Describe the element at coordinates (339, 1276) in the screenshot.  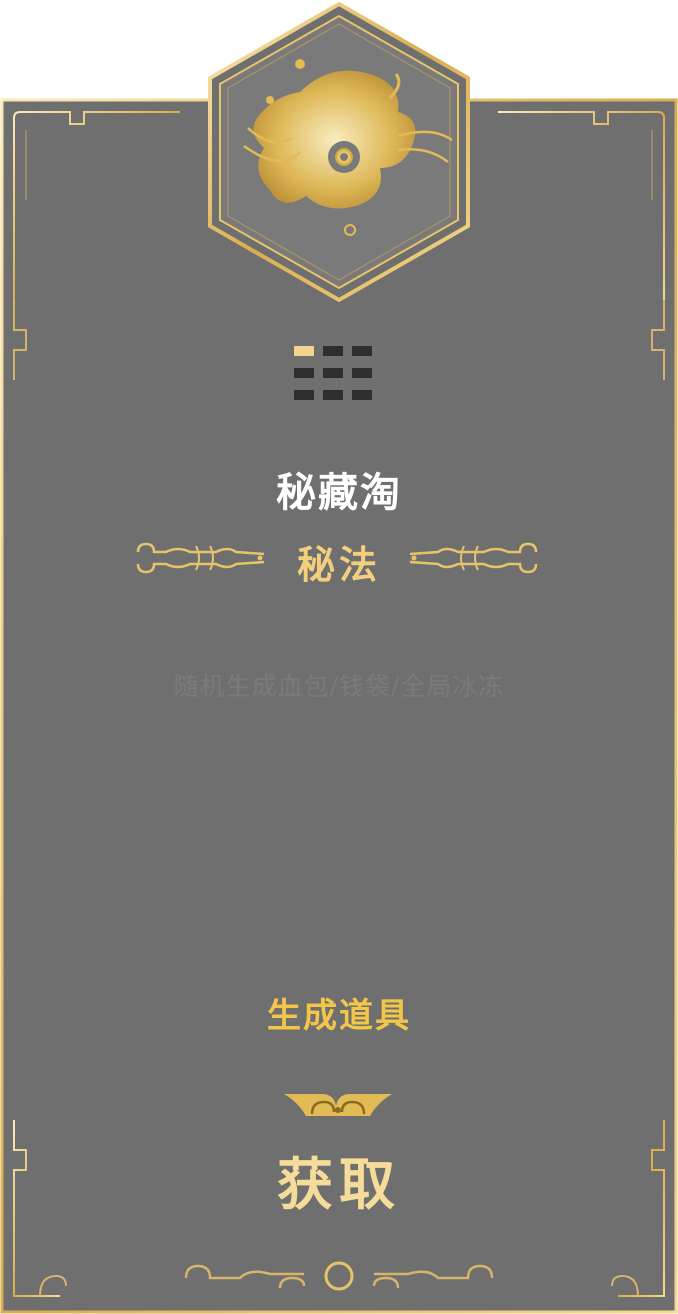
I see `bottom-scroll-ornament-icon` at that location.